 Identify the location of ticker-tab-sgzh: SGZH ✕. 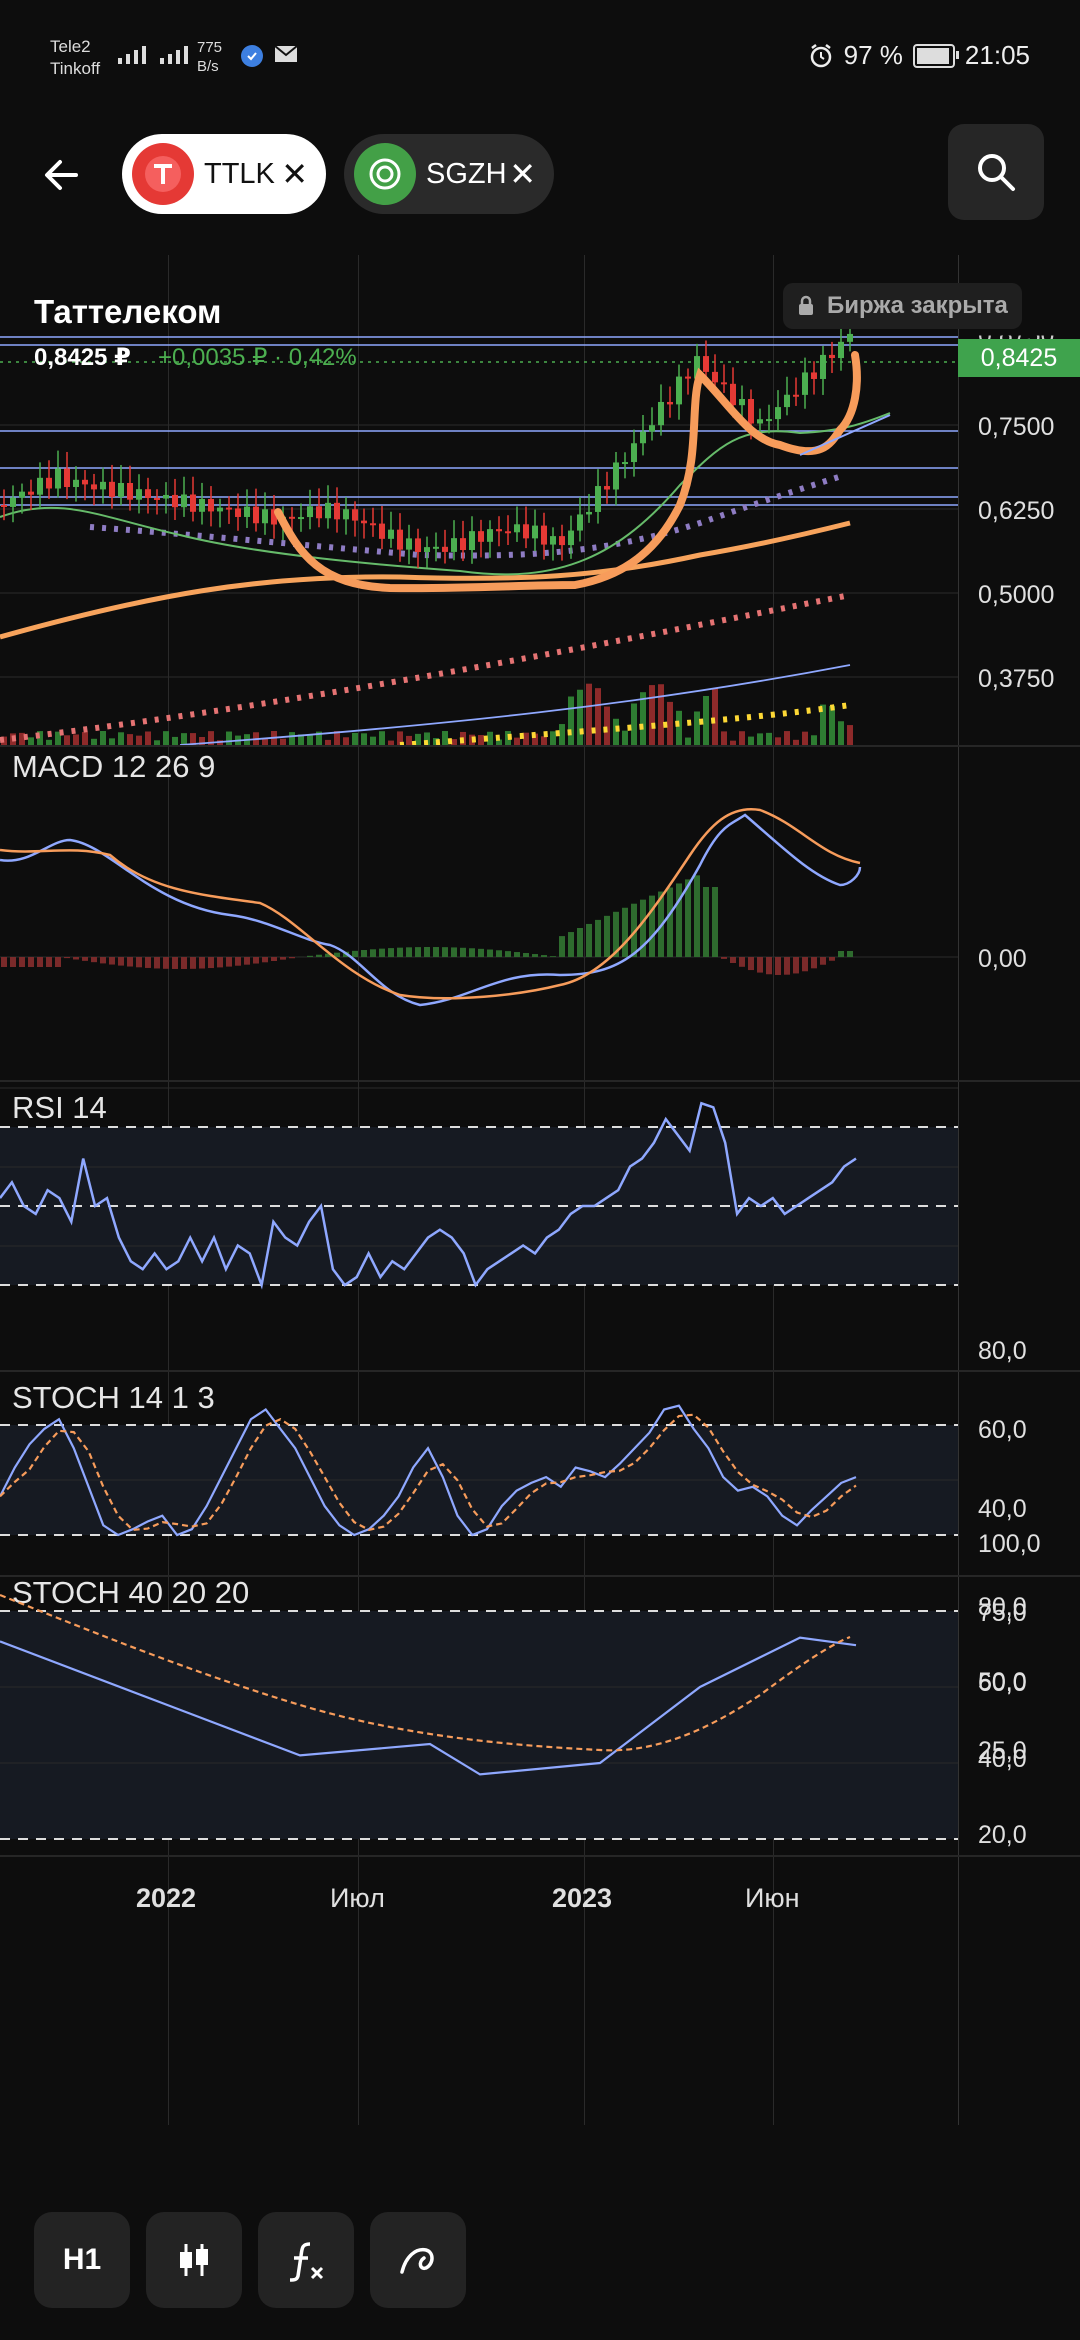
(449, 174).